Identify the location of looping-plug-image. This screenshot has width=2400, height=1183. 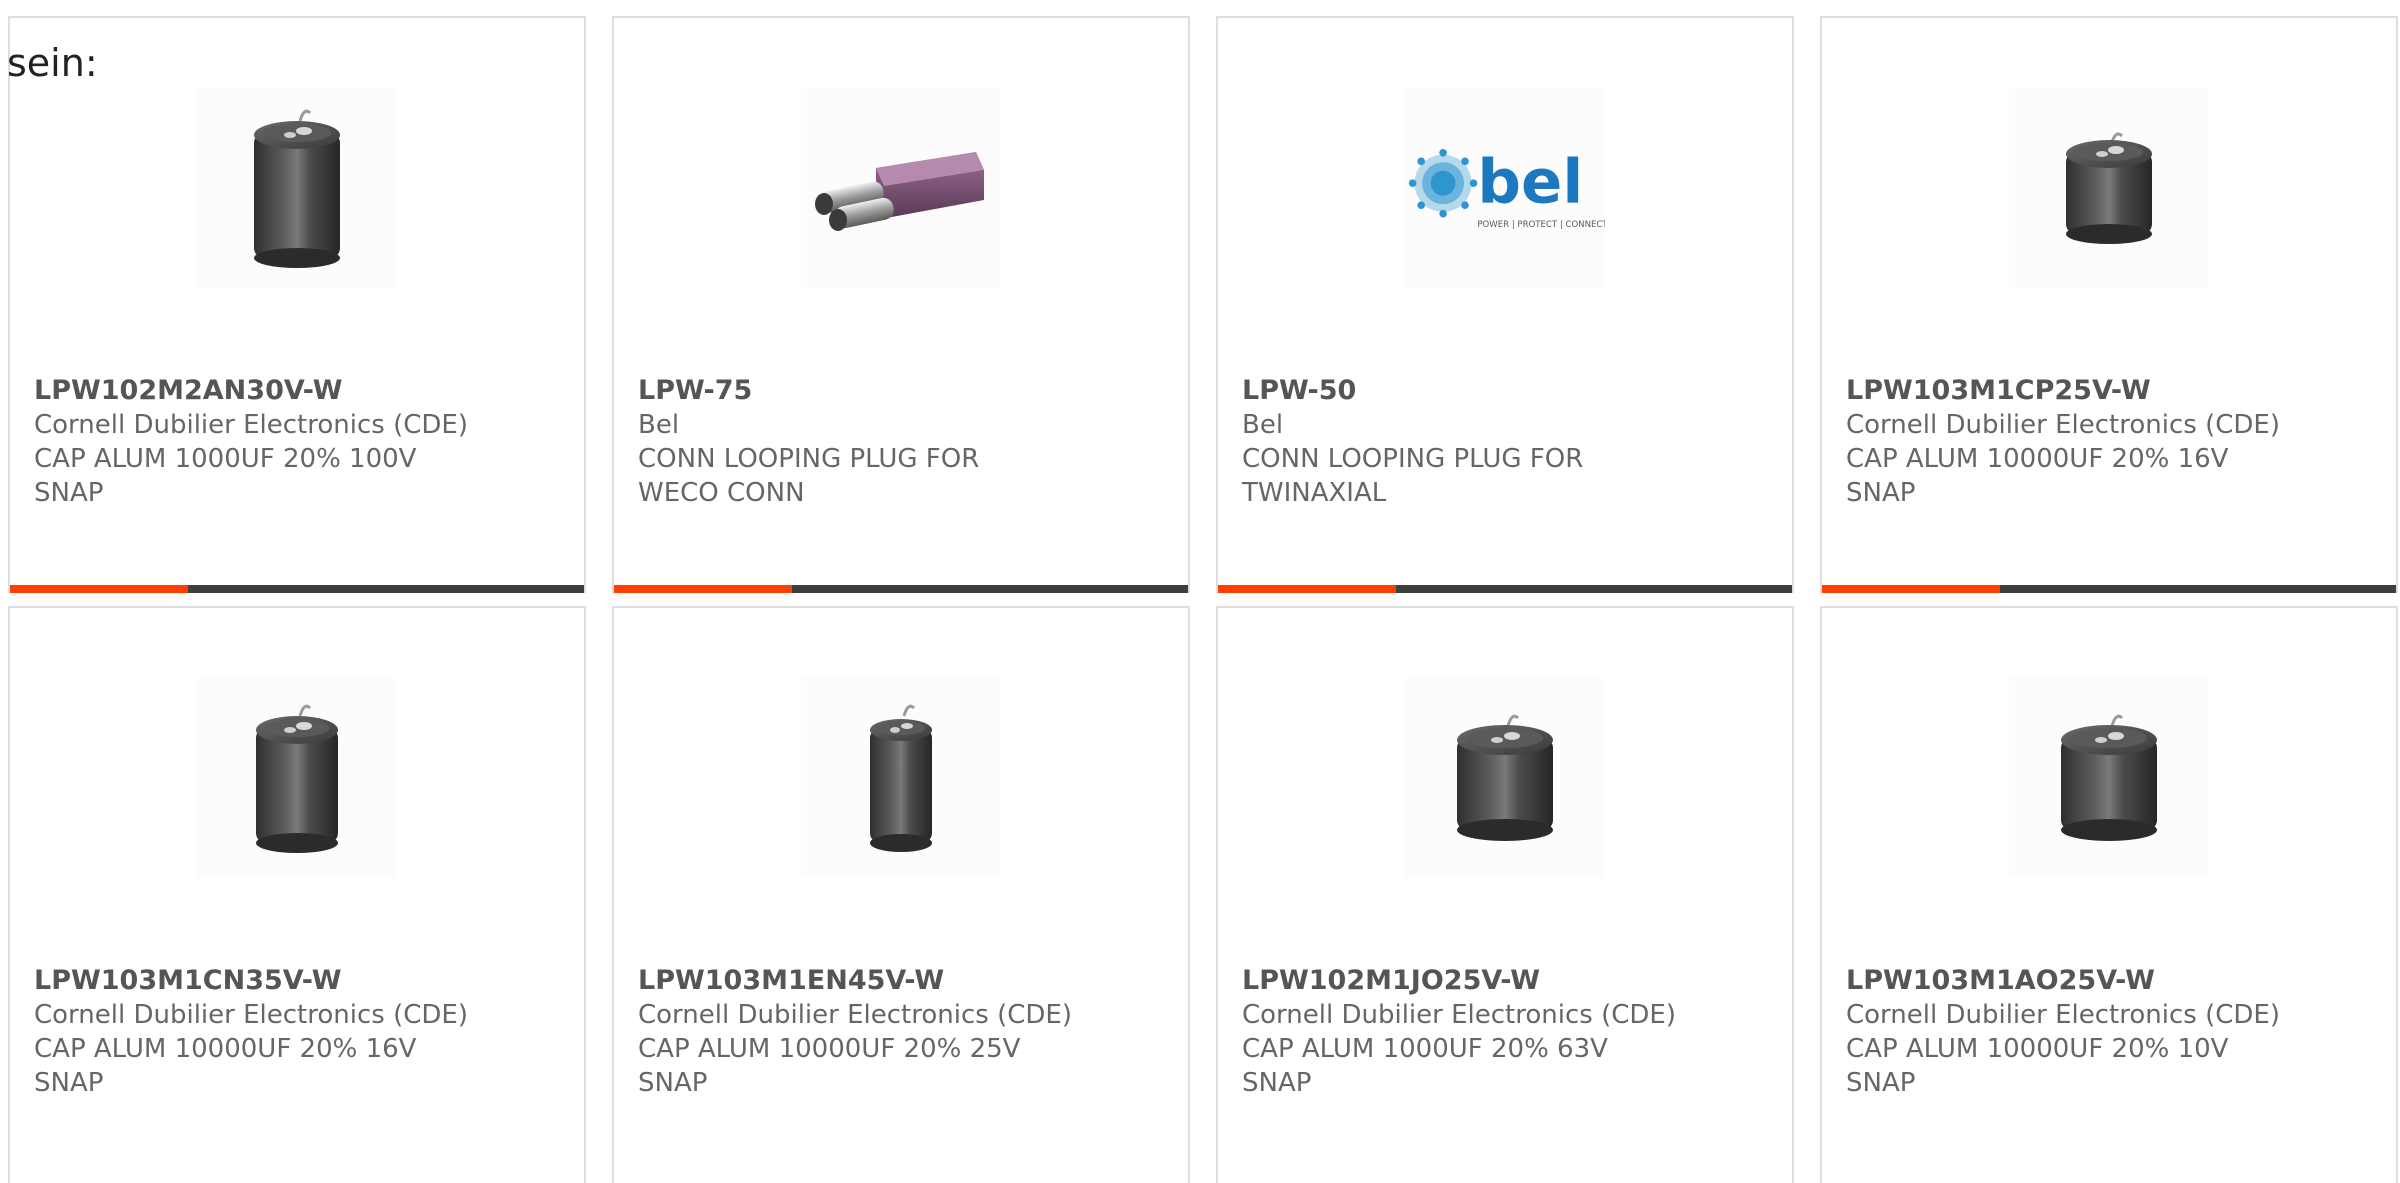
(901, 188).